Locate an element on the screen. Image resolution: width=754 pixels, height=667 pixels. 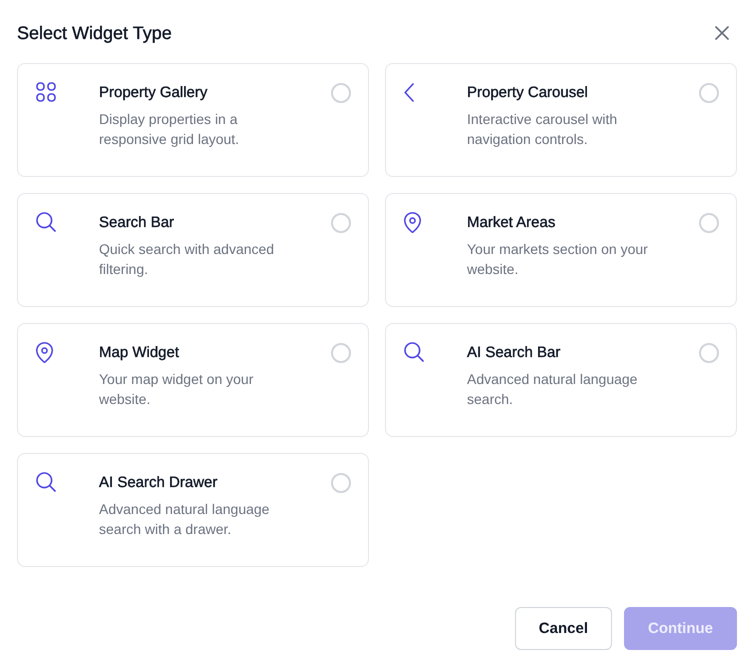
widget-card: Property Gallery Display properties in a responsive grid layout. is located at coordinates (193, 120).